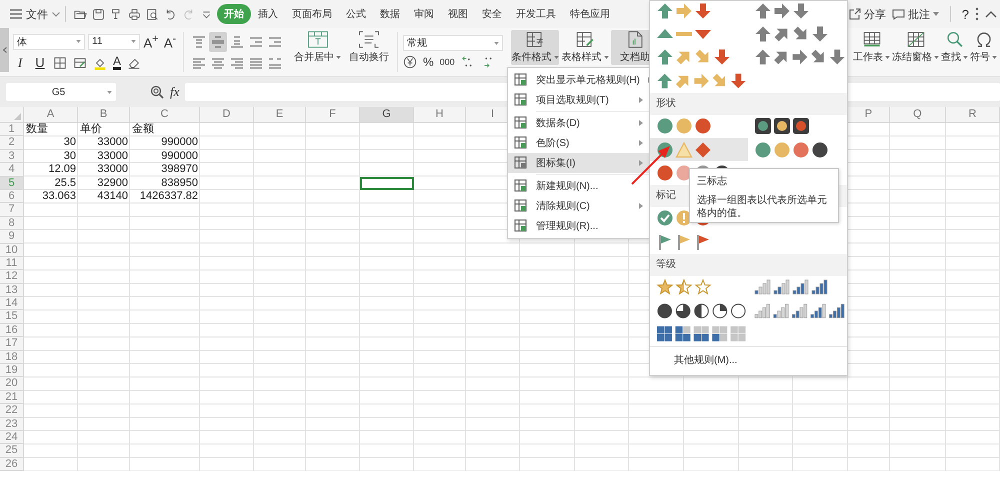 This screenshot has height=480, width=1000. Describe the element at coordinates (179, 183) in the screenshot. I see `table-cell-text: 838950` at that location.